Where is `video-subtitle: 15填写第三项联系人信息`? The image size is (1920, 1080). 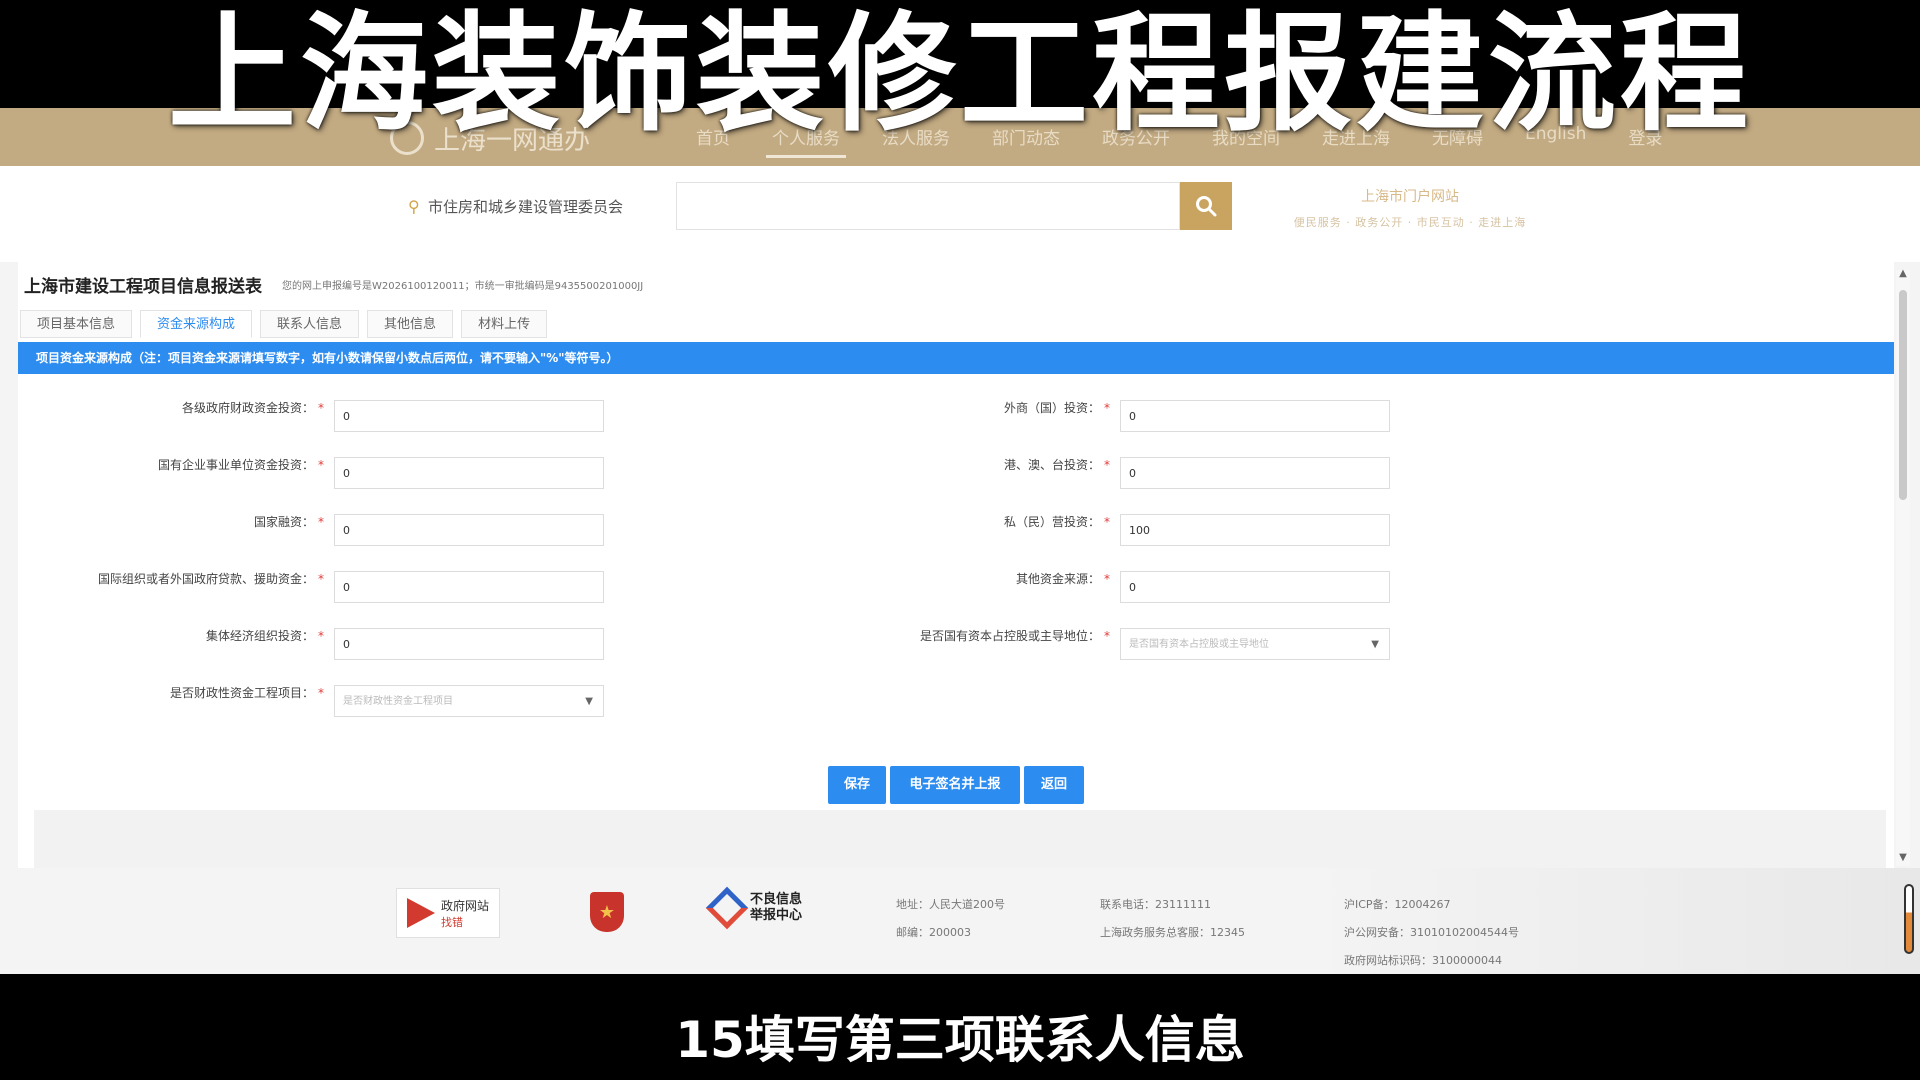 video-subtitle: 15填写第三项联系人信息 is located at coordinates (960, 1040).